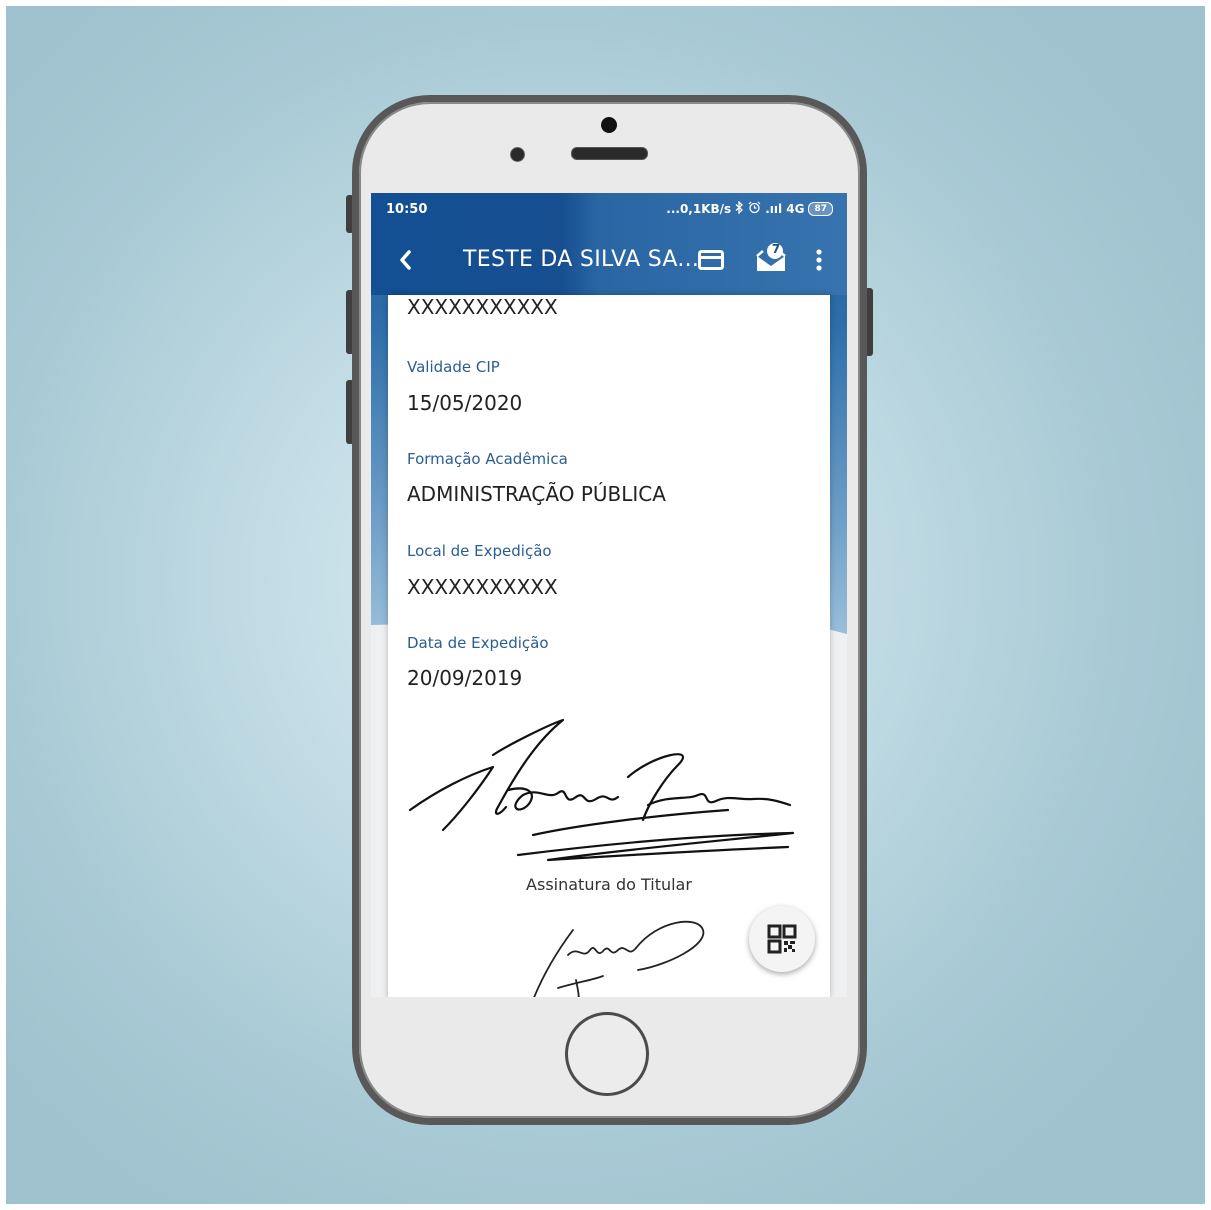 This screenshot has height=1210, width=1211. I want to click on more-options-button, so click(819, 260).